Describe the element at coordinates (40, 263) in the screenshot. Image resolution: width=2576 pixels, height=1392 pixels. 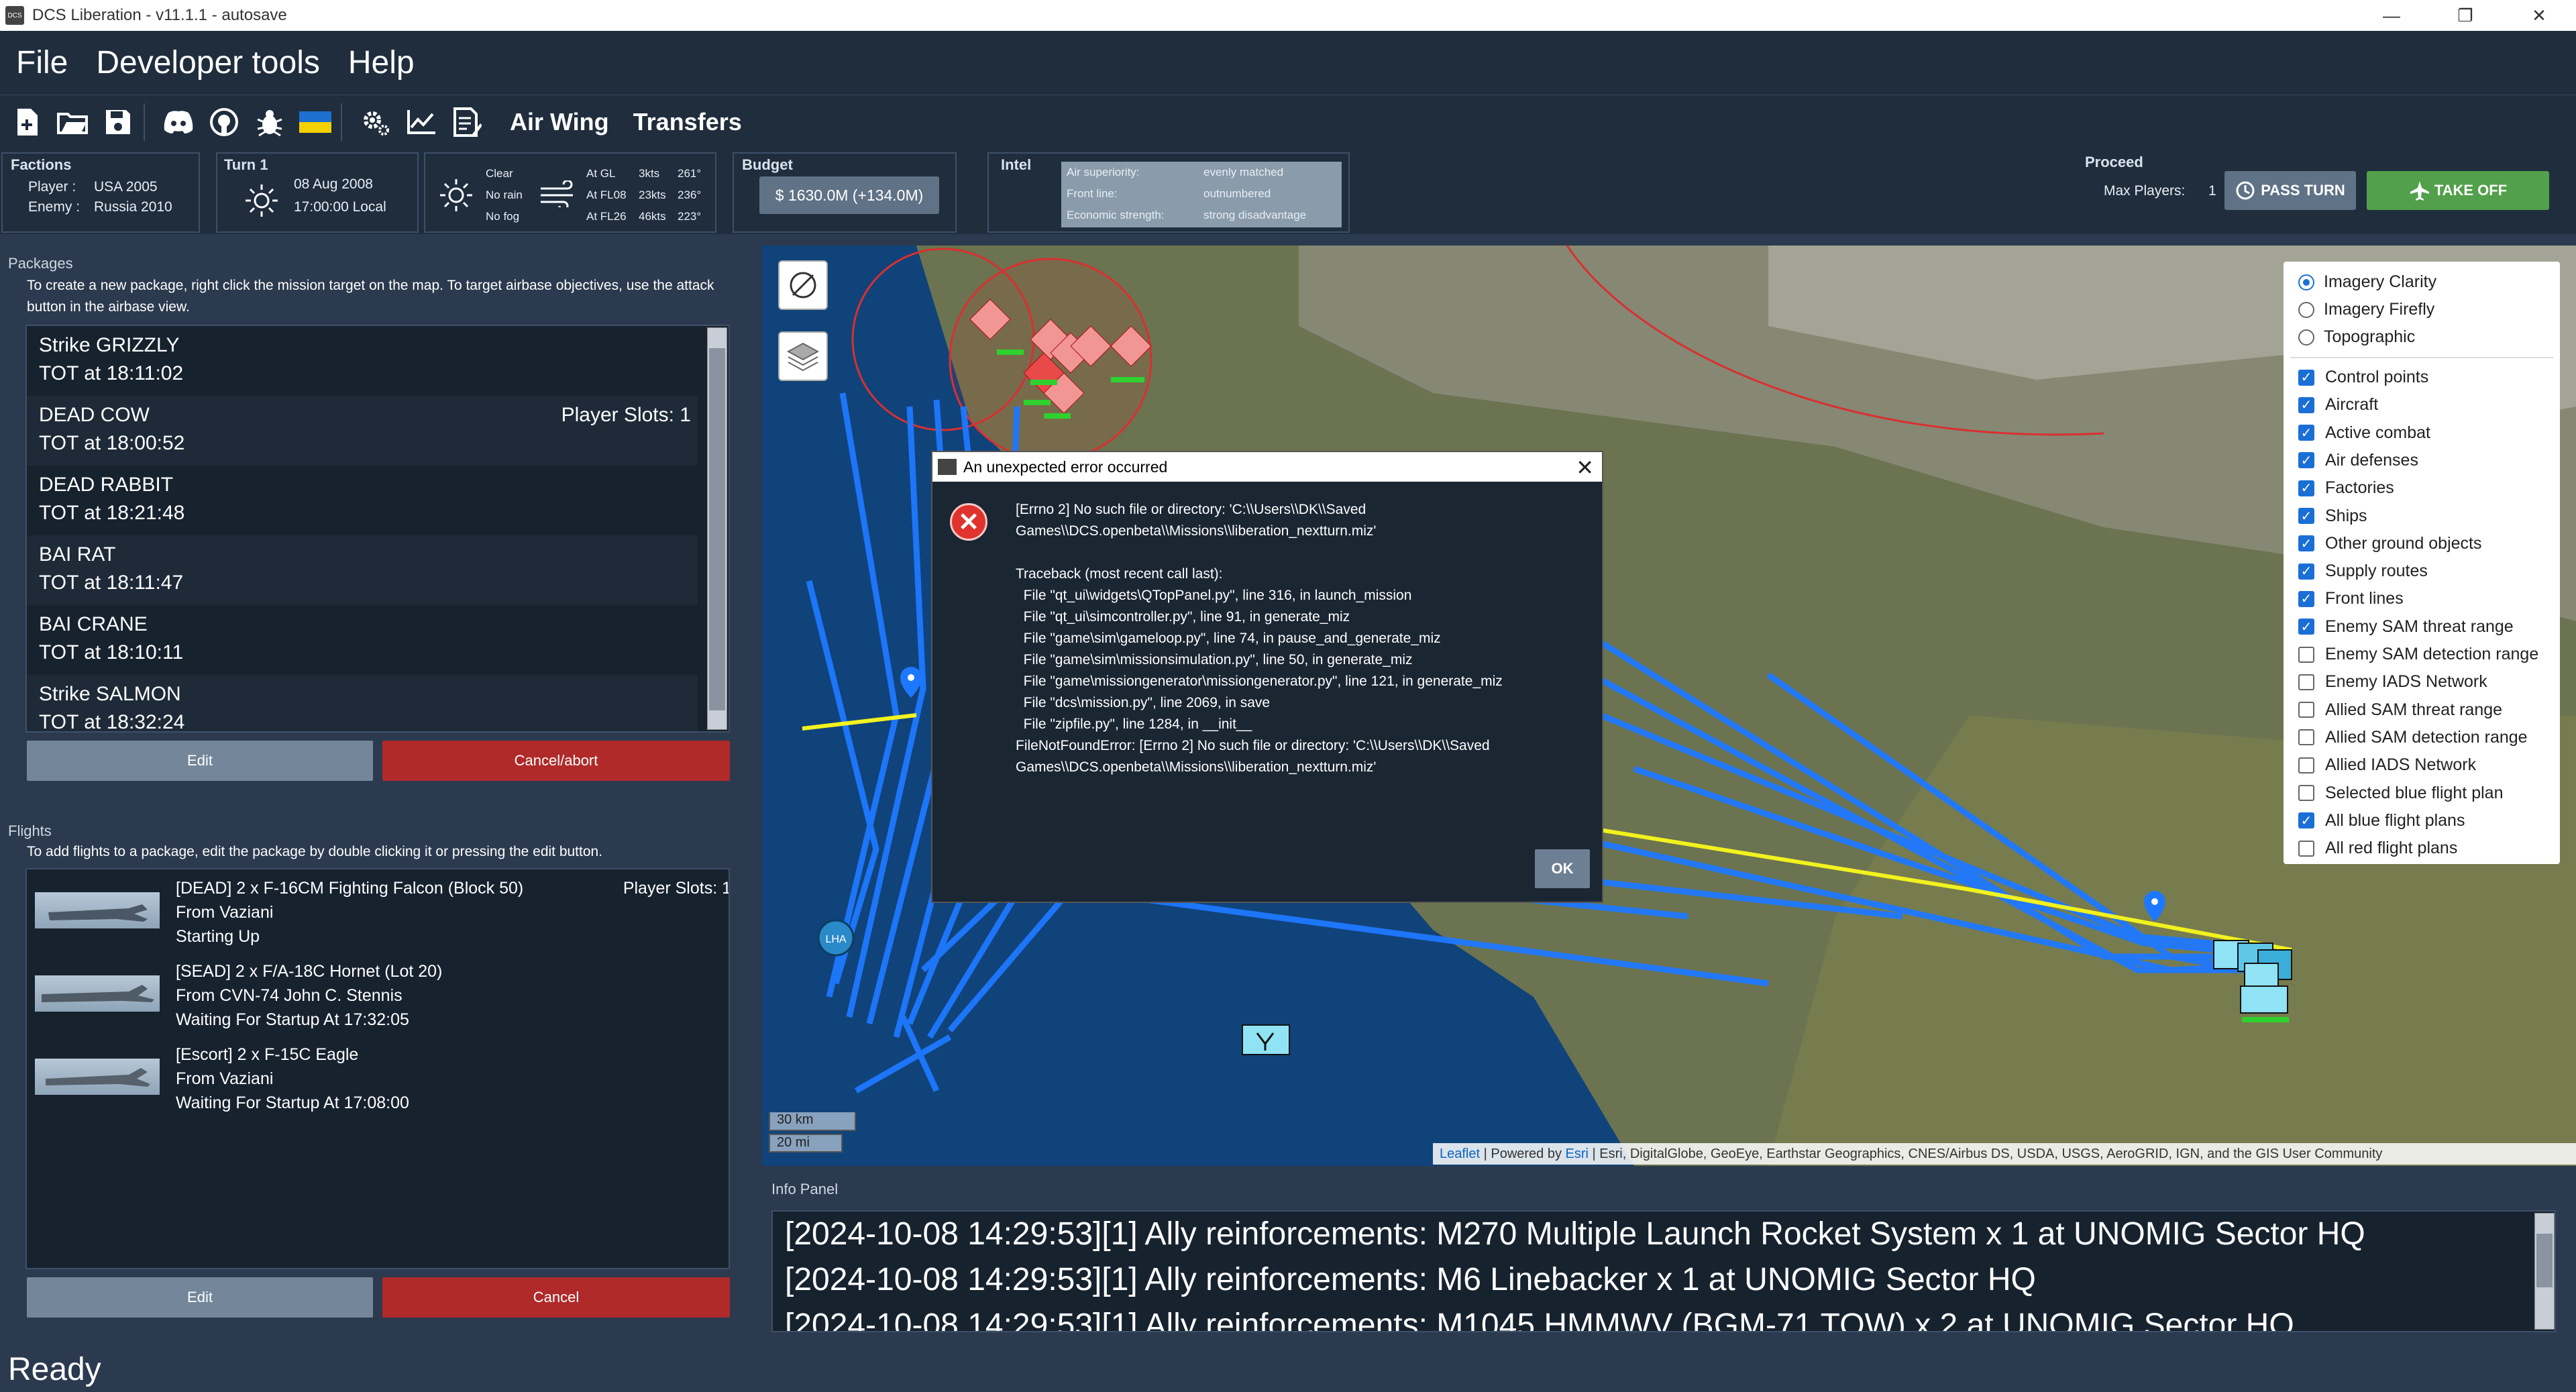
I see `packages-title: Packages` at that location.